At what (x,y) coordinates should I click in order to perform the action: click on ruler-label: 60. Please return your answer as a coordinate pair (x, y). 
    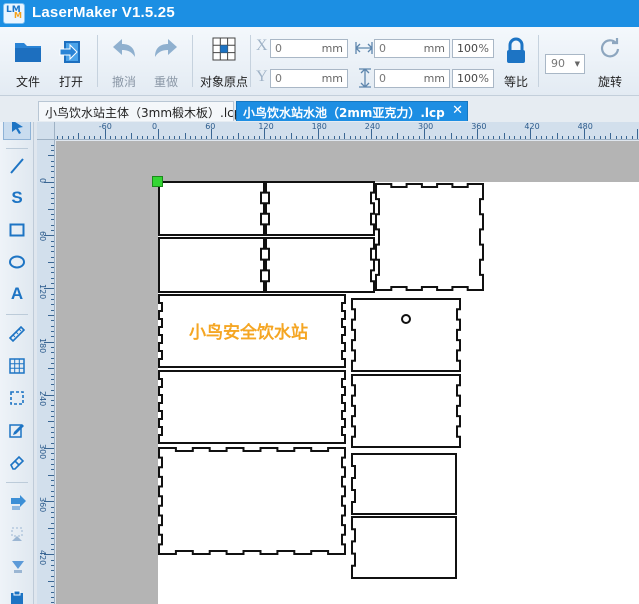
    Looking at the image, I should click on (42, 236).